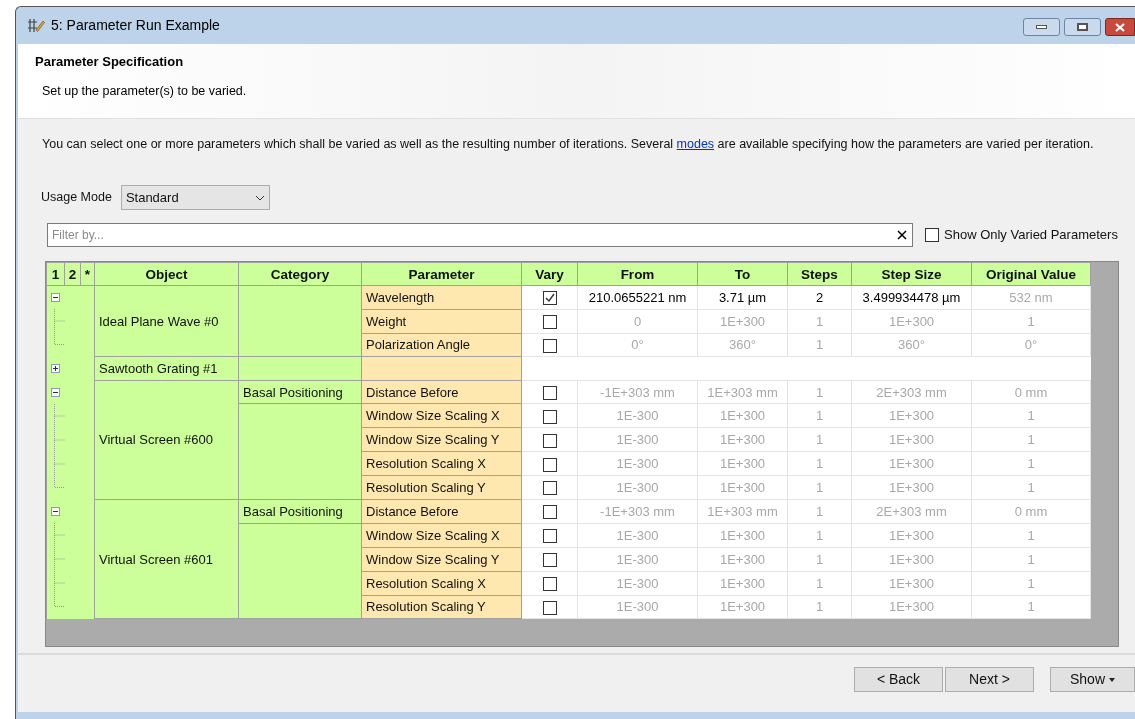 The image size is (1135, 719). What do you see at coordinates (911, 274) in the screenshot?
I see `column-header: Step Size` at bounding box center [911, 274].